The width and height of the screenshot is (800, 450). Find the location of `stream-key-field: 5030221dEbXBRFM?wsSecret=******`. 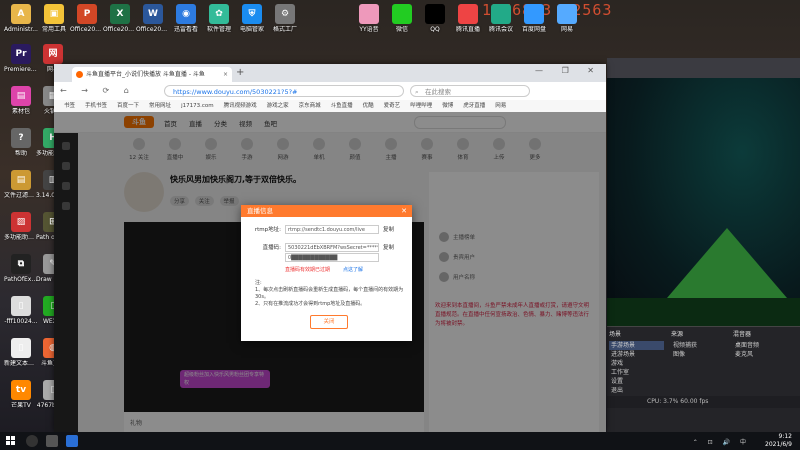

stream-key-field: 5030221dEbXBRFM?wsSecret=****** is located at coordinates (332, 247).